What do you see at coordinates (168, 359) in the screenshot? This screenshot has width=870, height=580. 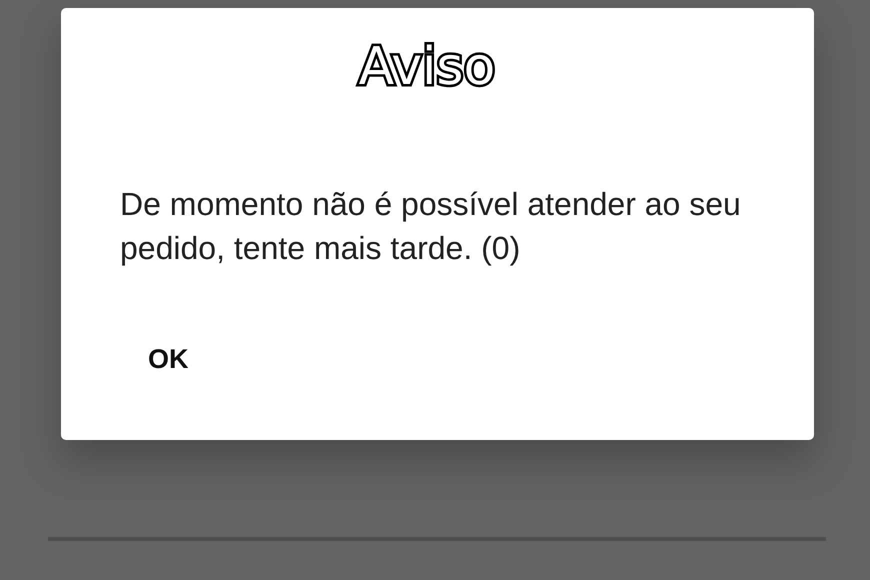 I see `ok-button: OK` at bounding box center [168, 359].